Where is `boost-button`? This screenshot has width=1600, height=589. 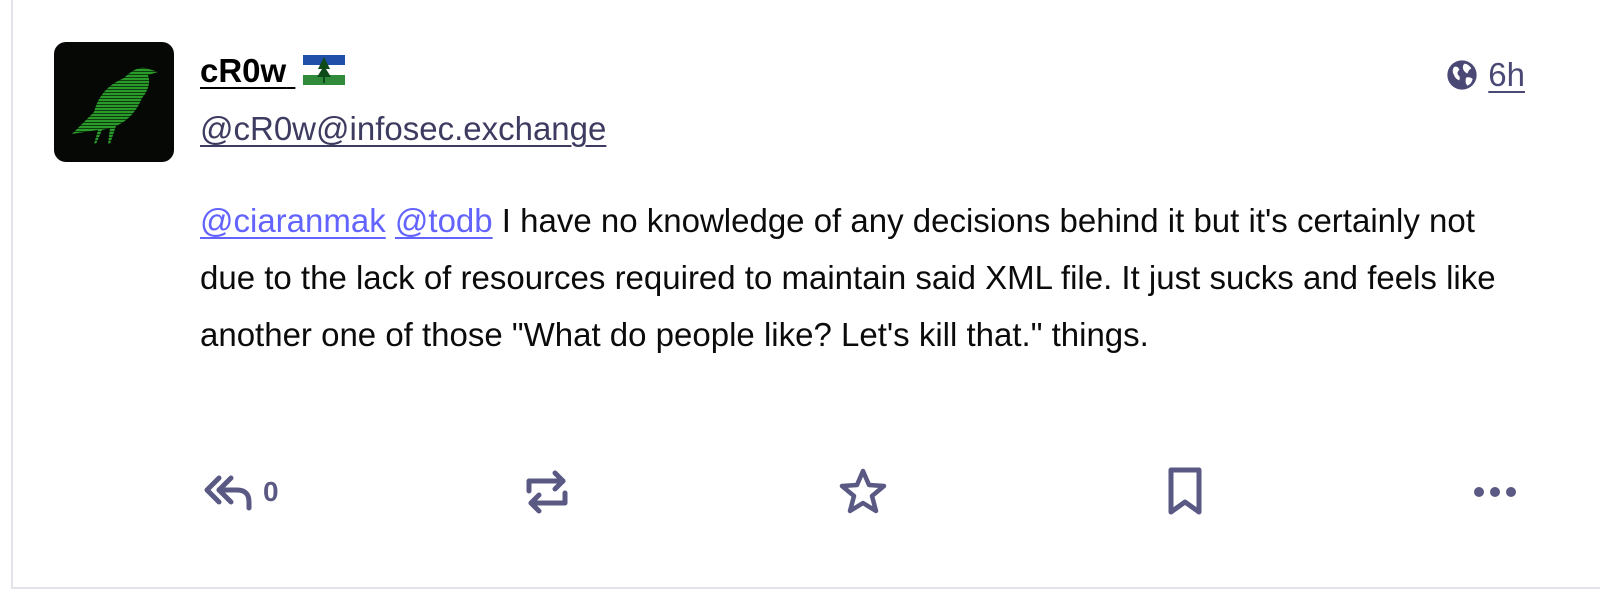
boost-button is located at coordinates (547, 492).